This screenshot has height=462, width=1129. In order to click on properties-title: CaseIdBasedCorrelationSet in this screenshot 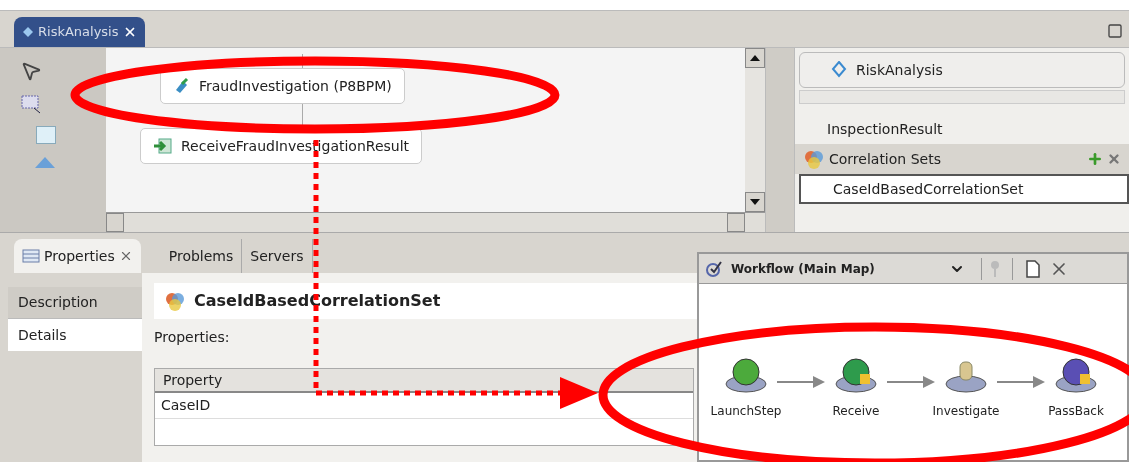, I will do `click(317, 301)`.